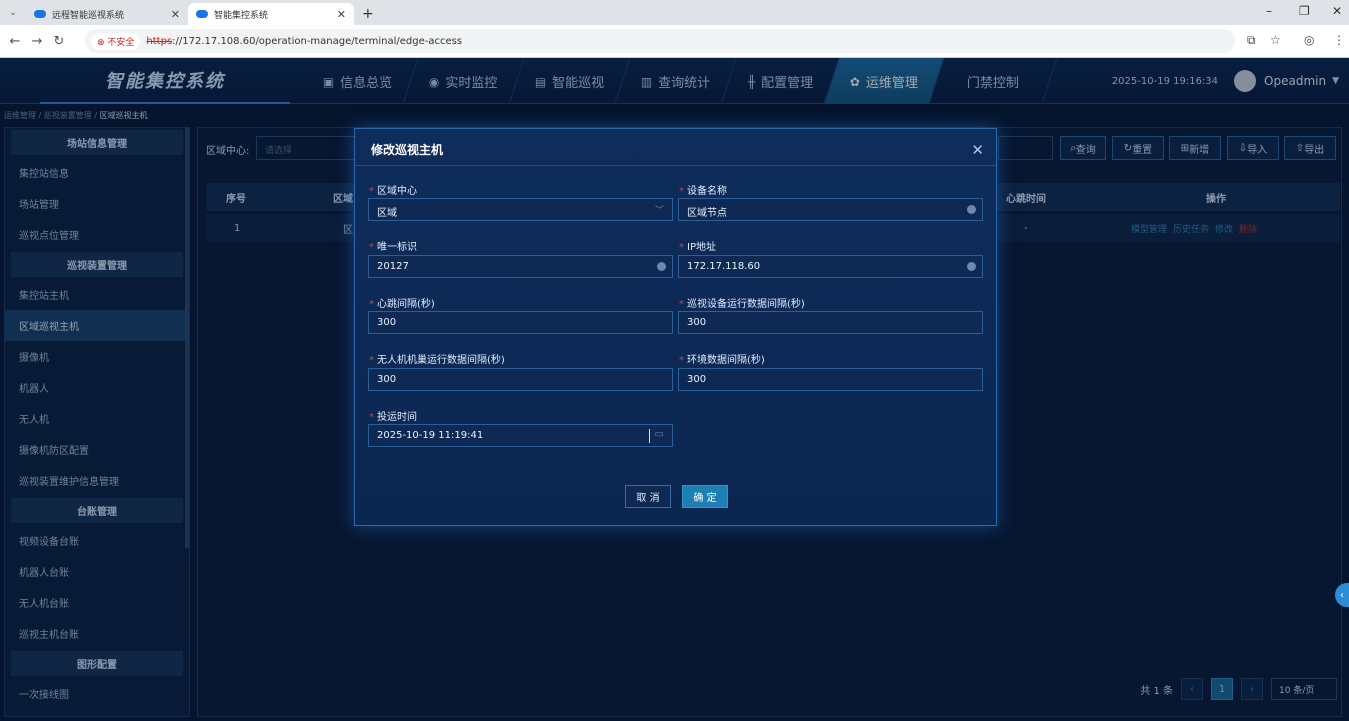 Image resolution: width=1349 pixels, height=721 pixels. What do you see at coordinates (397, 191) in the screenshot?
I see `region-center-label: 区域中心` at bounding box center [397, 191].